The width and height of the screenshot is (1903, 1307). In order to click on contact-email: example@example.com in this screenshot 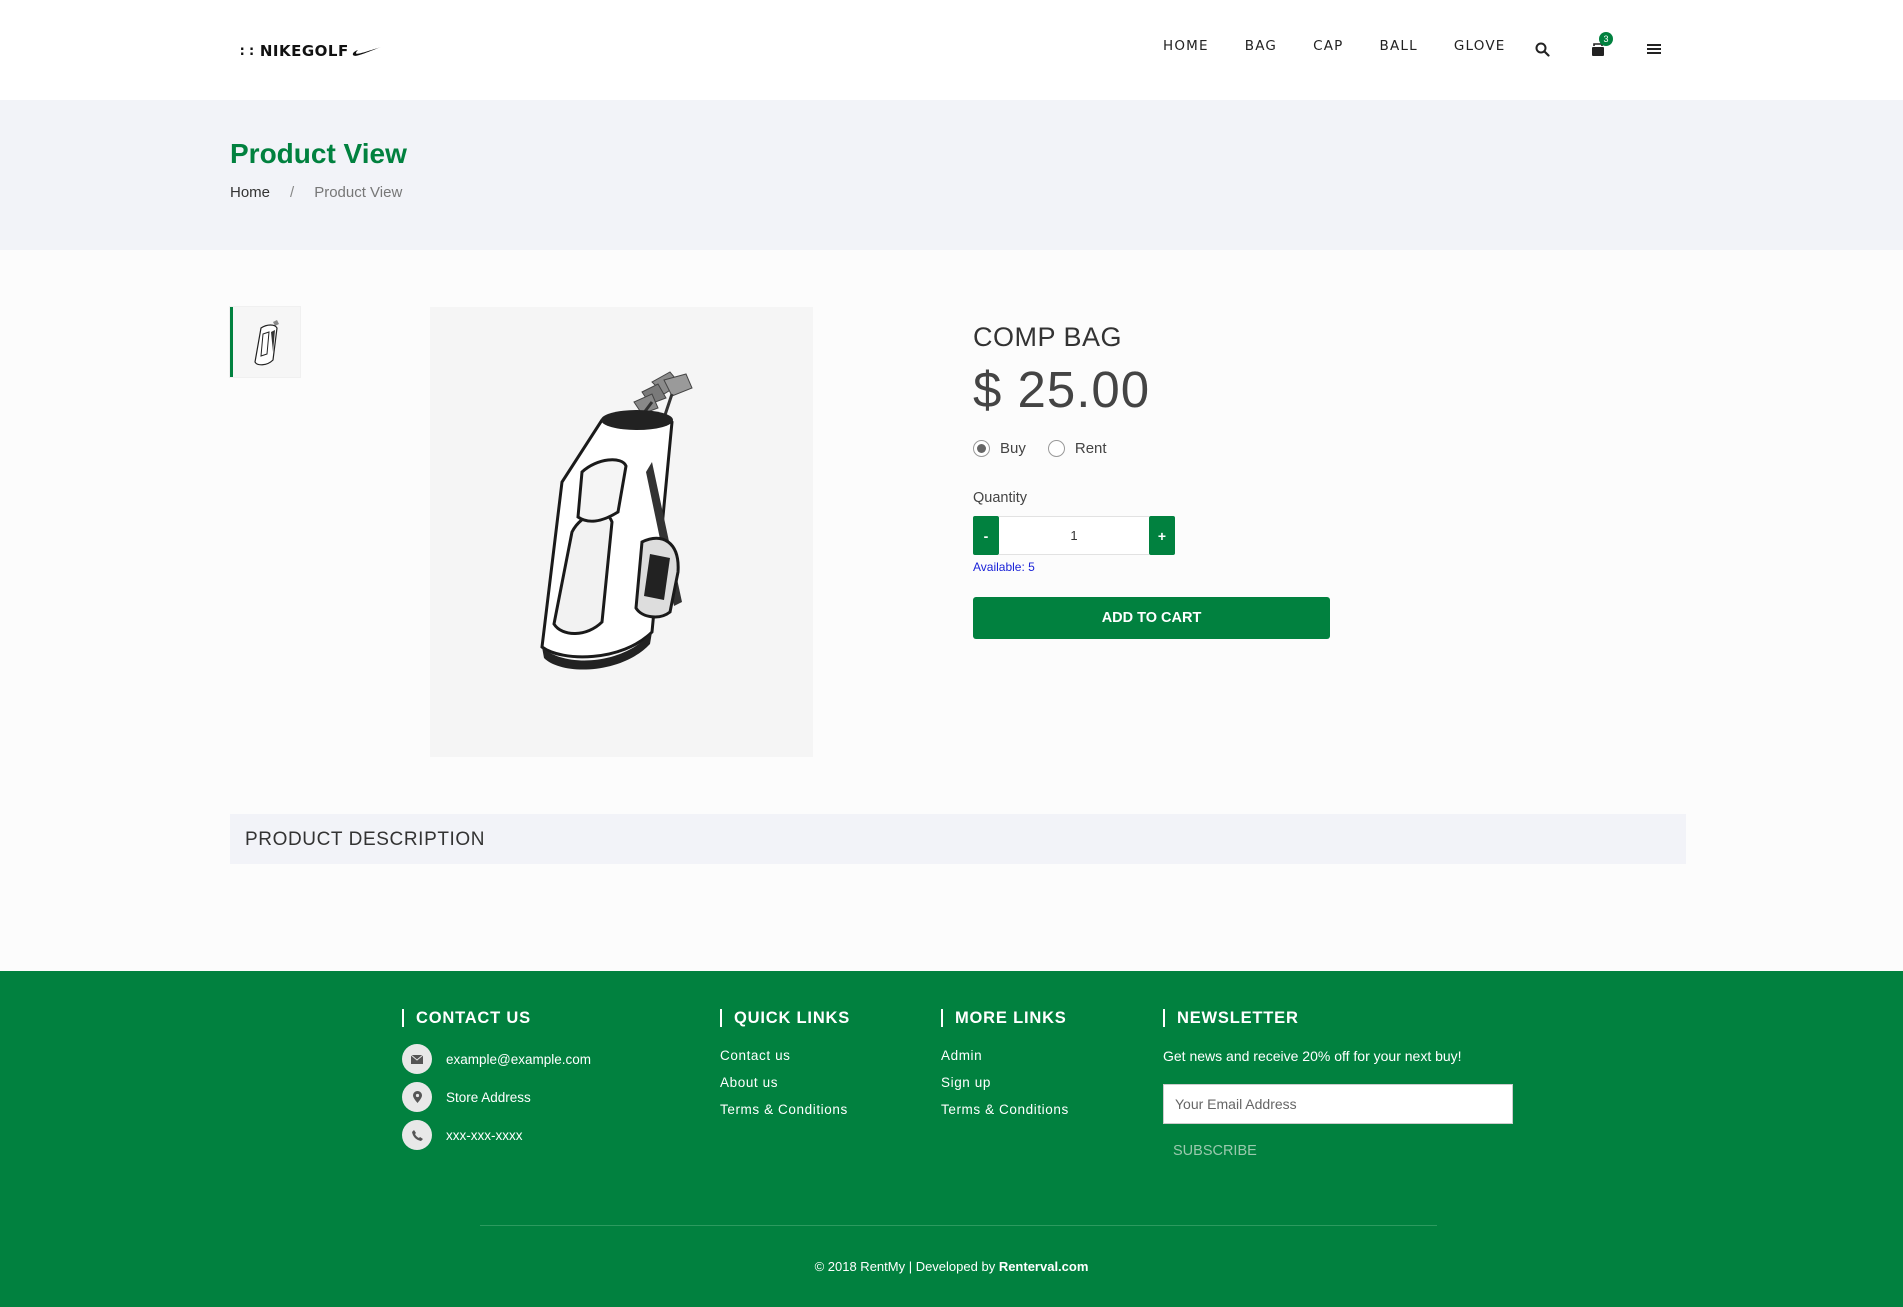, I will do `click(518, 1059)`.